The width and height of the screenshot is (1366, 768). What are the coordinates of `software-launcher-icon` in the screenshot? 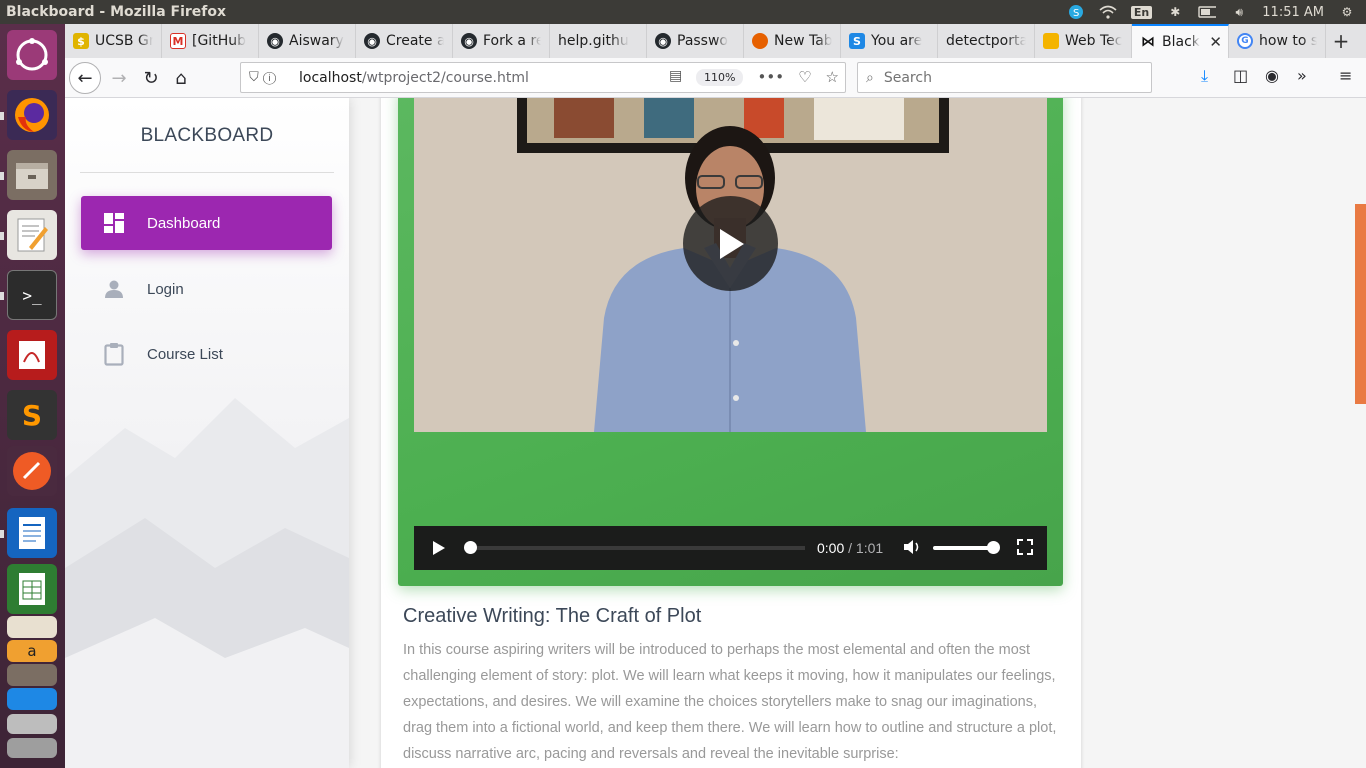 It's located at (32, 699).